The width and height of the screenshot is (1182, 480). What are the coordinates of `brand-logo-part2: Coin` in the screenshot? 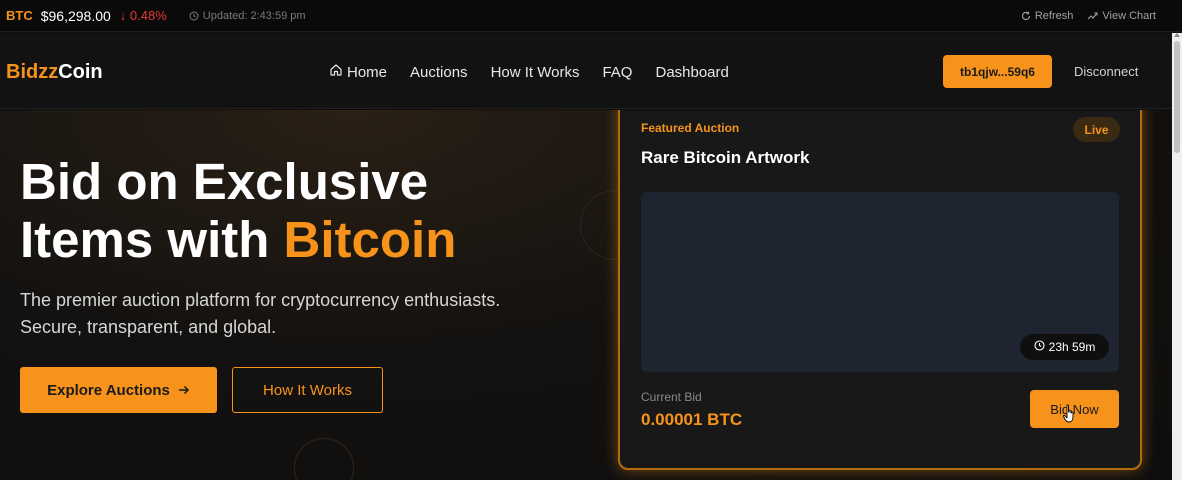 It's located at (80, 72).